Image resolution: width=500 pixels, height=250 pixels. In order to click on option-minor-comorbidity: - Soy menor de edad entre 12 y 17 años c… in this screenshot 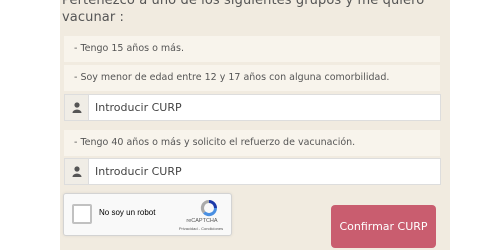, I will do `click(252, 78)`.